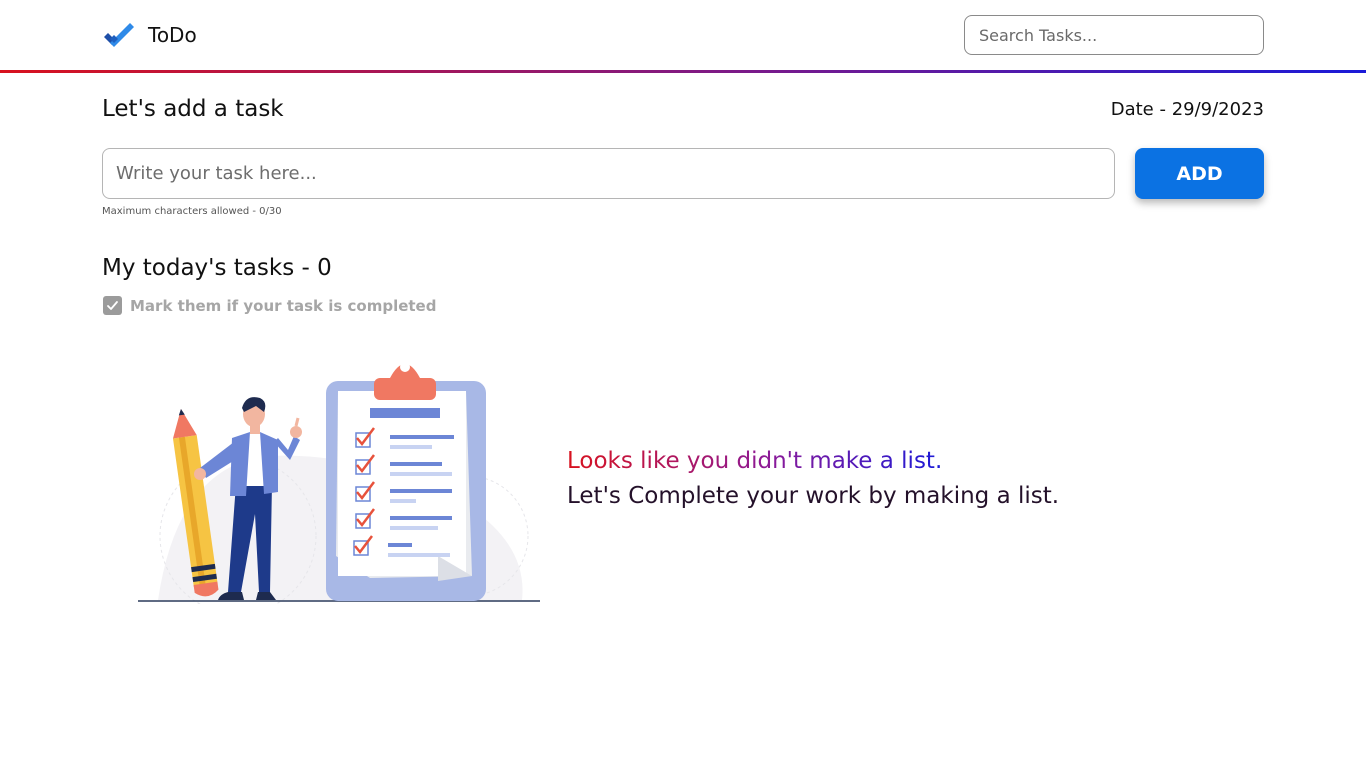 The image size is (1366, 768). I want to click on char-limit-hint: Maximum characters allowed - 0/30, so click(192, 211).